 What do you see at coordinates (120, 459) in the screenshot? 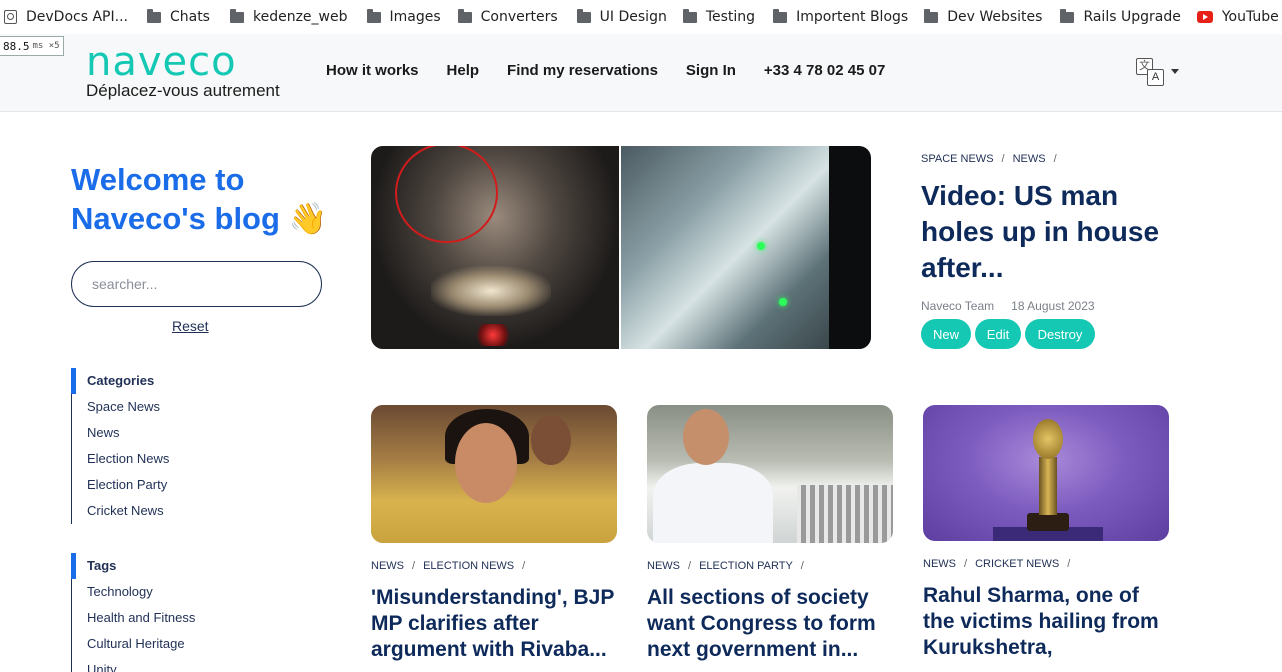
I see `category-item: Election News` at bounding box center [120, 459].